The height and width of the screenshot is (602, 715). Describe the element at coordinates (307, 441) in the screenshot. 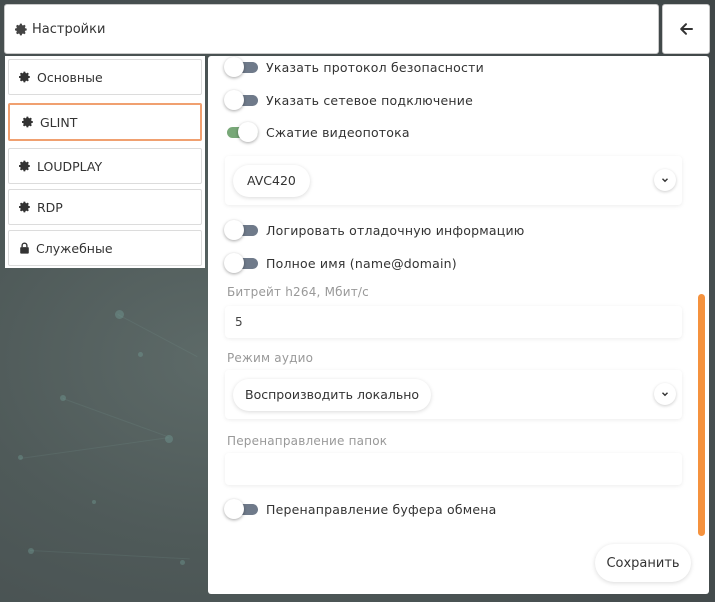

I see `folder-redirect-label: Перенаправление папок` at that location.